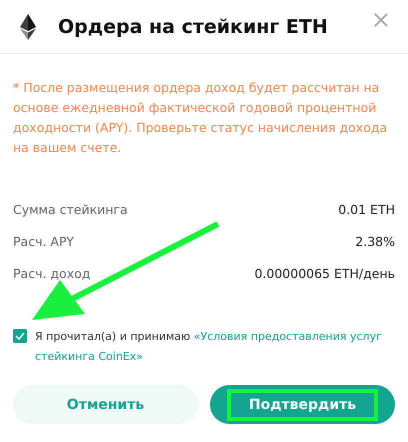 Image resolution: width=408 pixels, height=442 pixels. What do you see at coordinates (193, 27) in the screenshot?
I see `dialog-title: Ордера на стейкинг ETH` at bounding box center [193, 27].